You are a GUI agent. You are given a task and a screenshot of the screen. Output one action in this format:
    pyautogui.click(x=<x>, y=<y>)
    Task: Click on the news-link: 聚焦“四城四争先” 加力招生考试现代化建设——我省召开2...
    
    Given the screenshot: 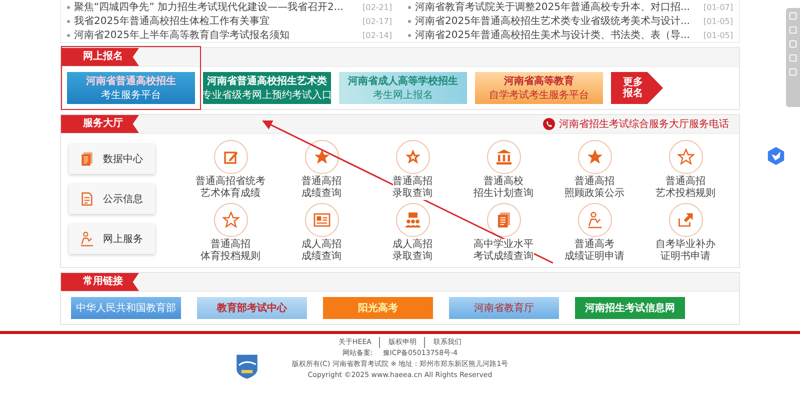 What is the action you would take?
    pyautogui.click(x=209, y=7)
    